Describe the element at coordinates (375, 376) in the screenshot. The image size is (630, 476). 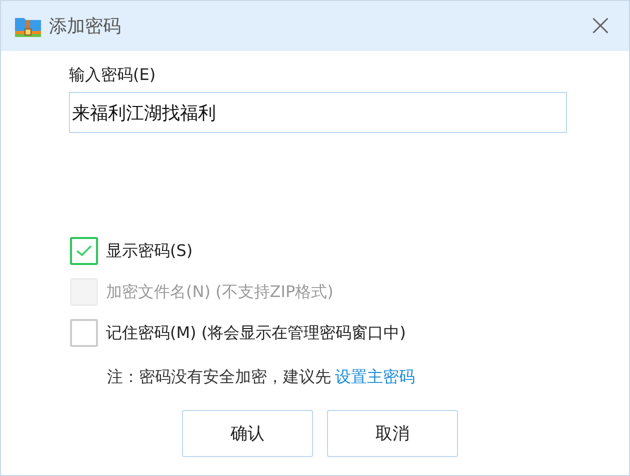
I see `master-password-link: 设置主密码` at that location.